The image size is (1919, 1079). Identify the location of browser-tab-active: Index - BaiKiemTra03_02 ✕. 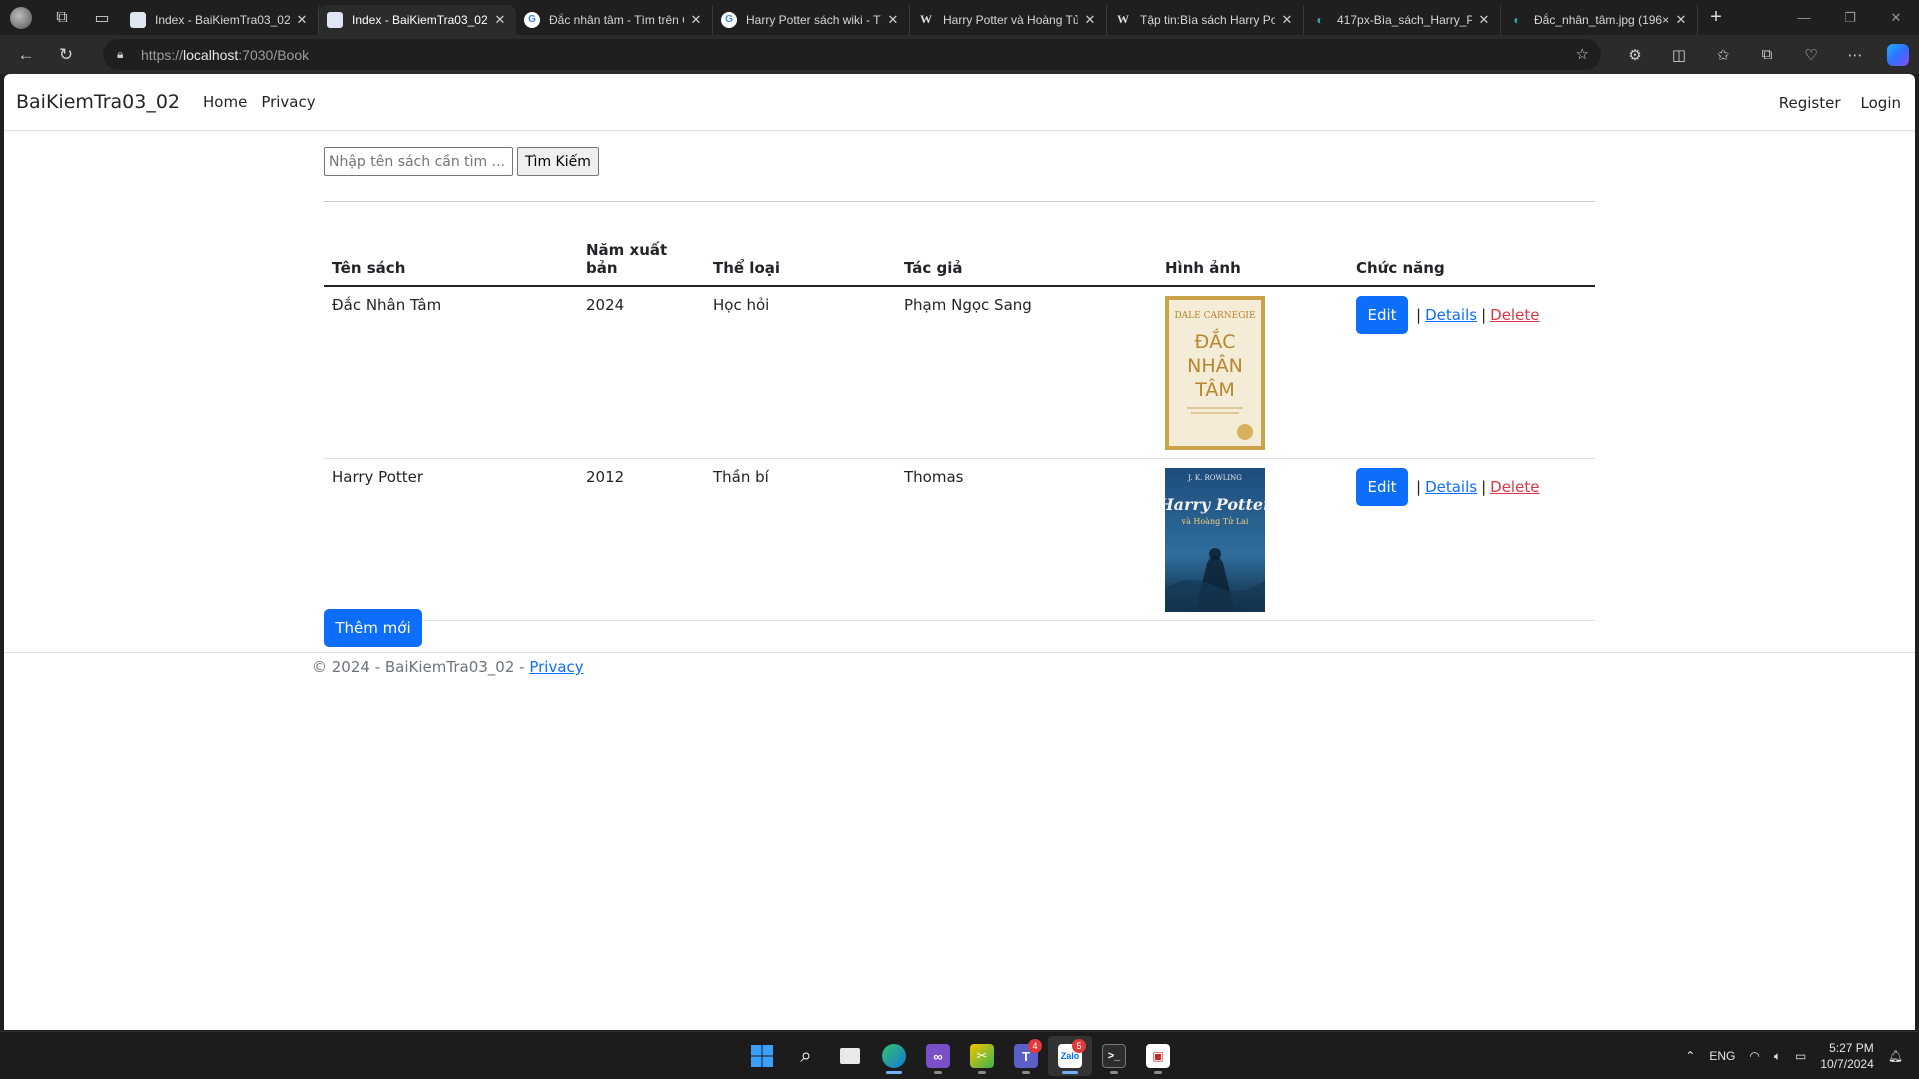
(417, 19).